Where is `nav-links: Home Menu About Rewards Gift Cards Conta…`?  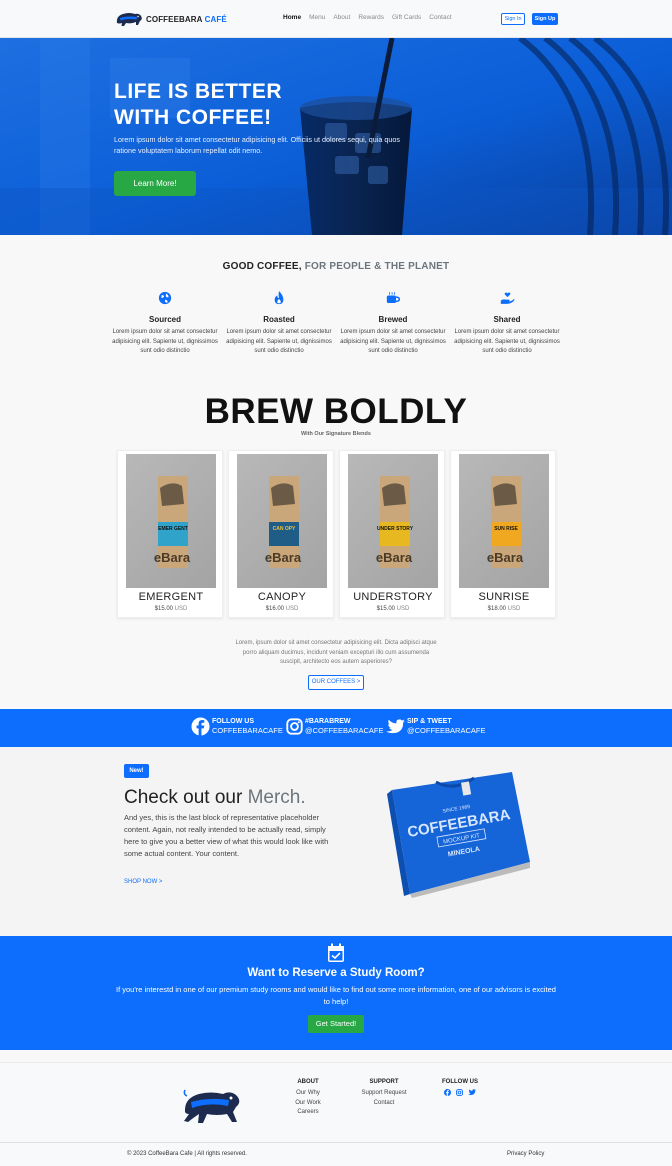 nav-links: Home Menu About Rewards Gift Cards Conta… is located at coordinates (367, 17).